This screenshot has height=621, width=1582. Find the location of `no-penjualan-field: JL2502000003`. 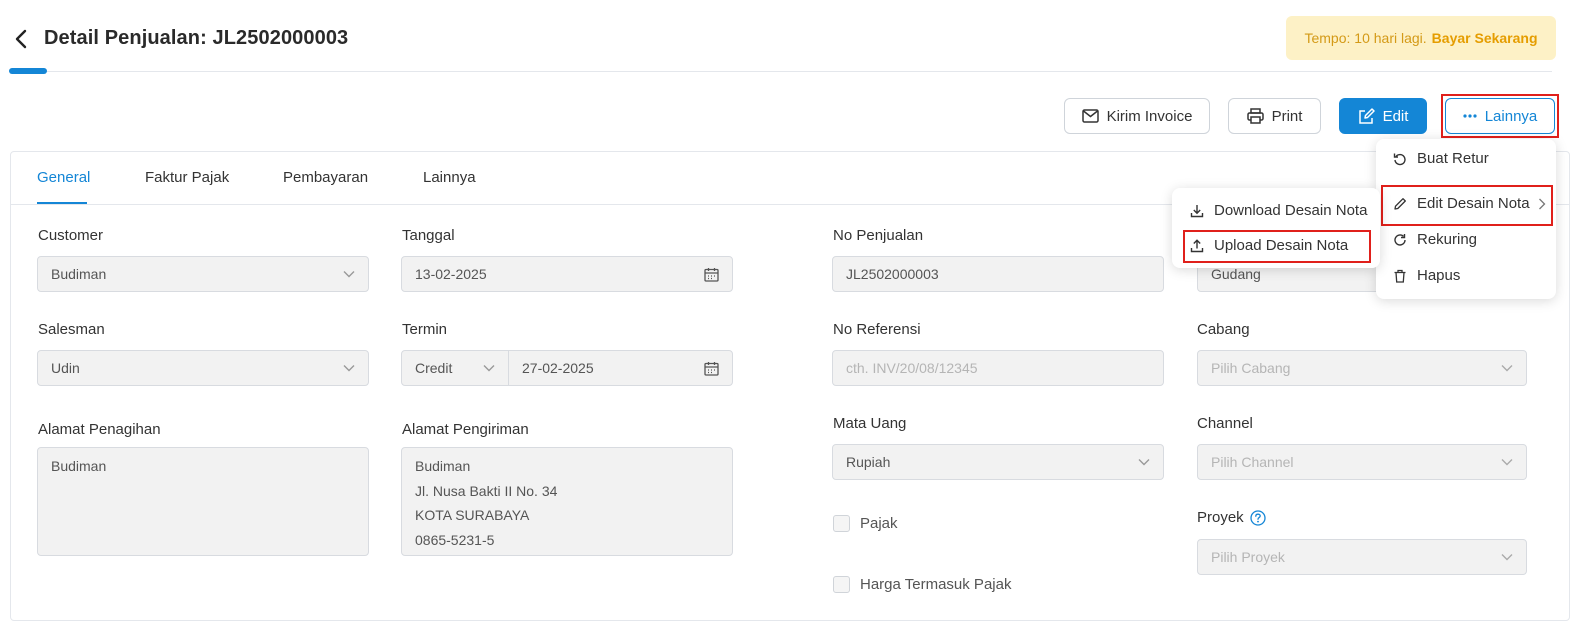

no-penjualan-field: JL2502000003 is located at coordinates (998, 274).